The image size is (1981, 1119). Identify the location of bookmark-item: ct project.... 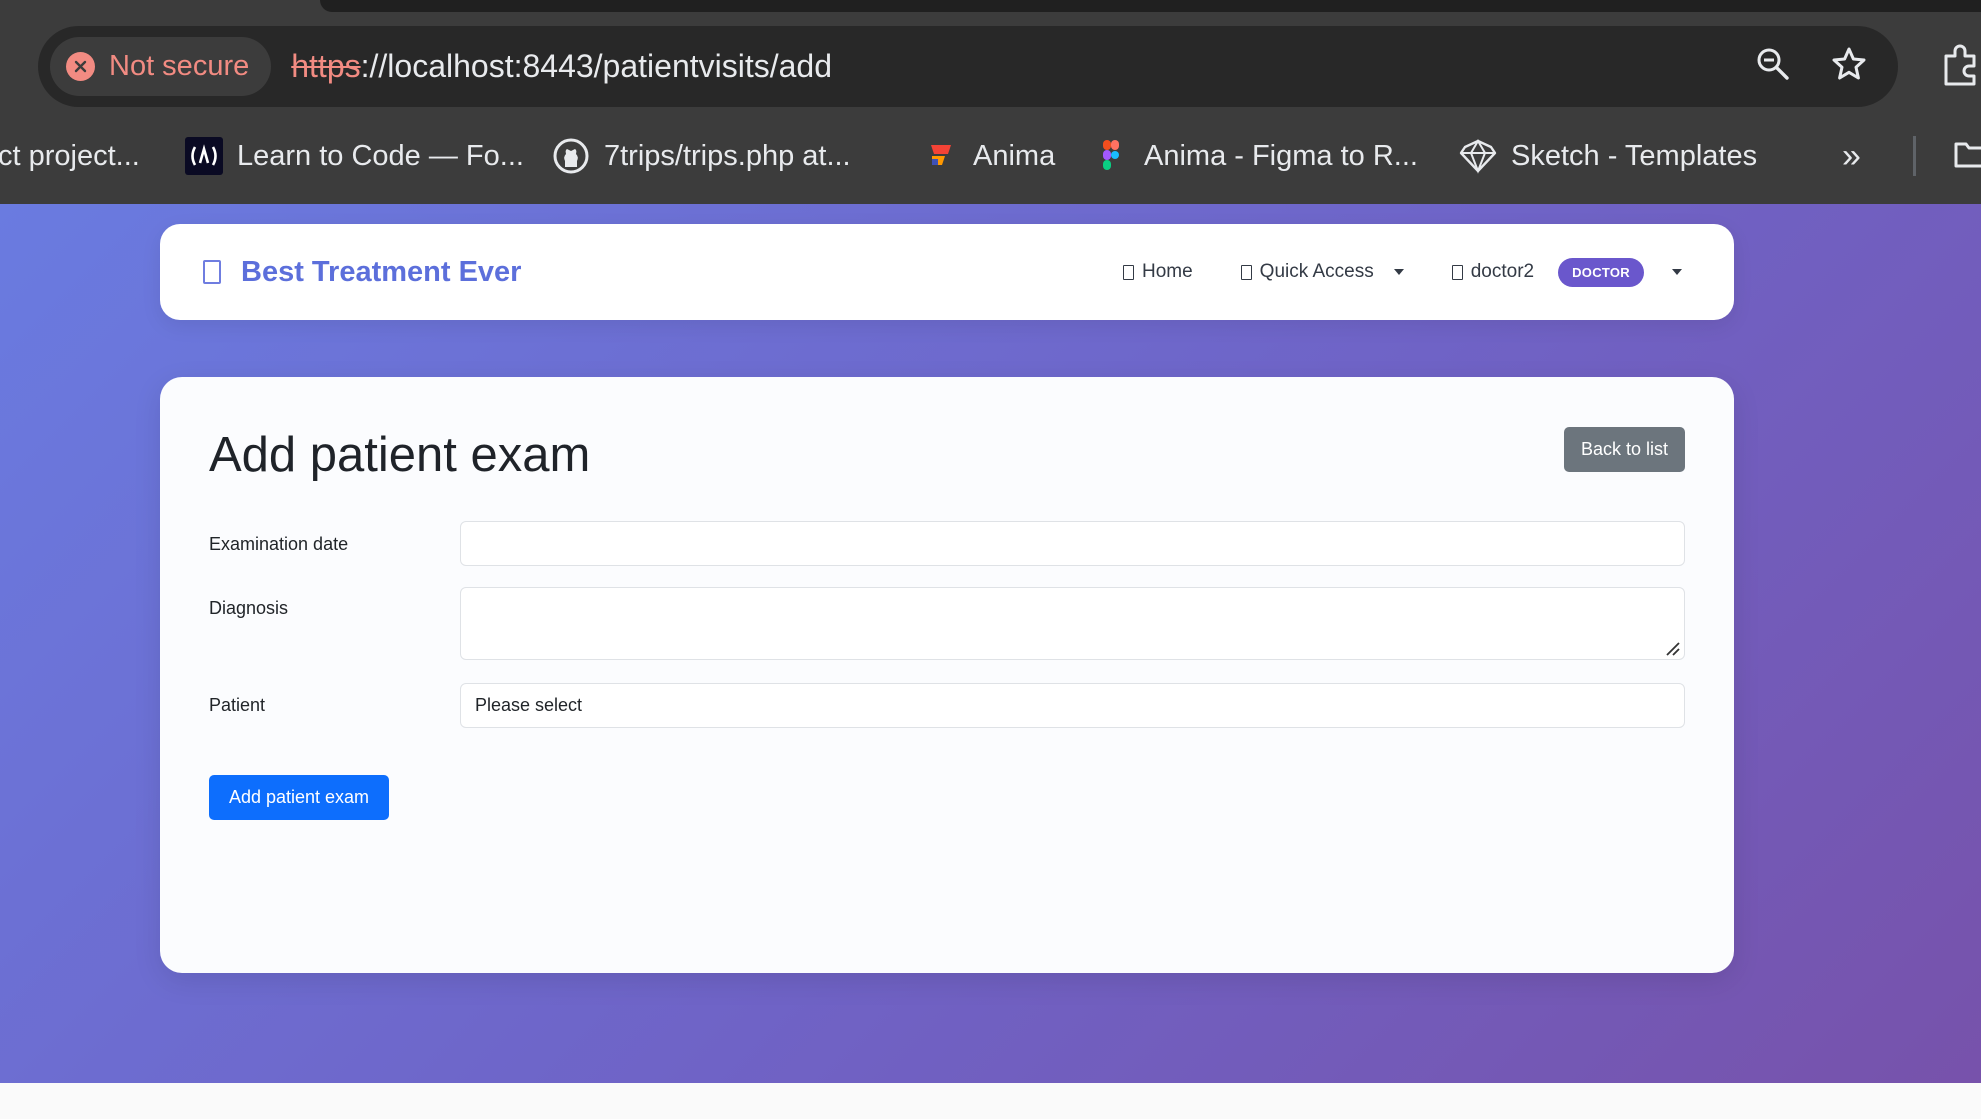
(70, 156).